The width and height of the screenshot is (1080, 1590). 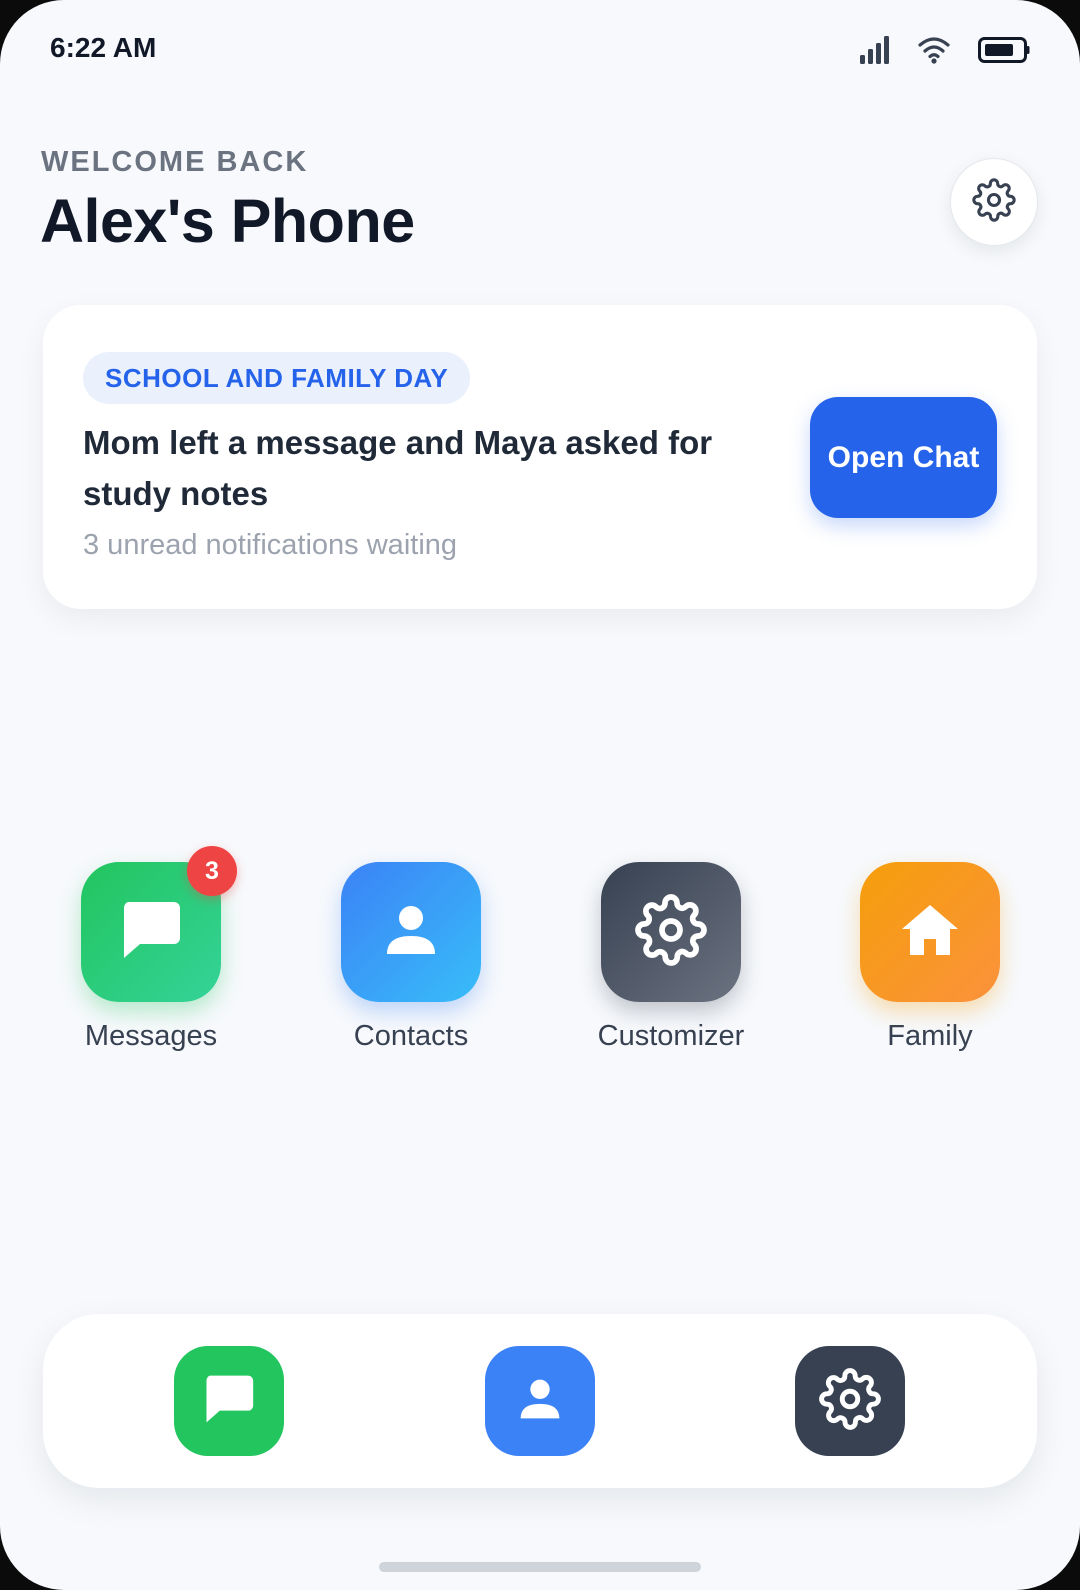 I want to click on dock-contacts-button, so click(x=540, y=1401).